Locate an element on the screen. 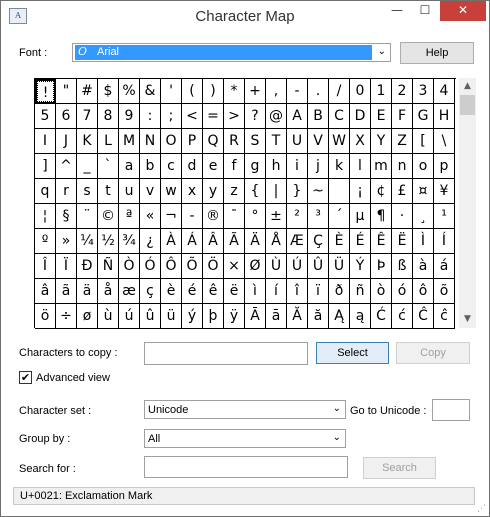 The height and width of the screenshot is (517, 490). character-cell: î is located at coordinates (297, 291).